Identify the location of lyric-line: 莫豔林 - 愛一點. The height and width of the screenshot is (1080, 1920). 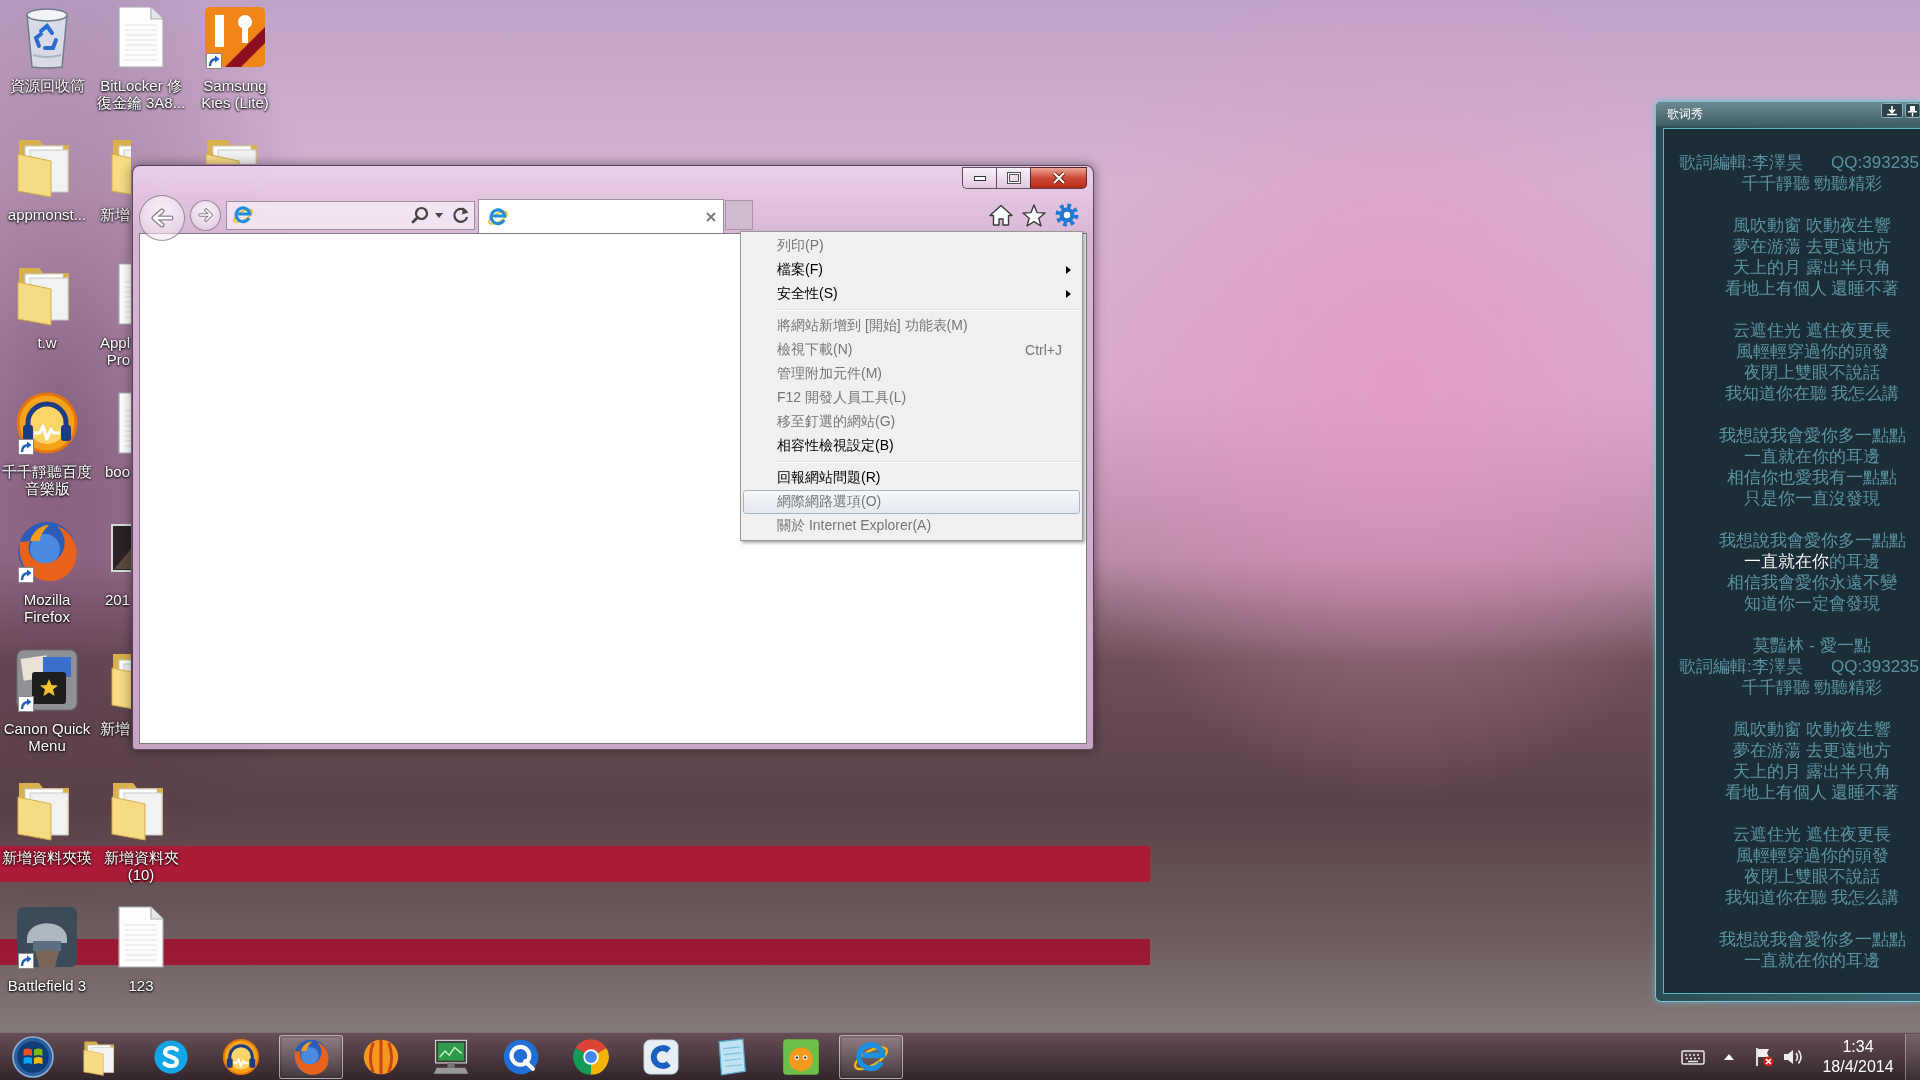
(1812, 645).